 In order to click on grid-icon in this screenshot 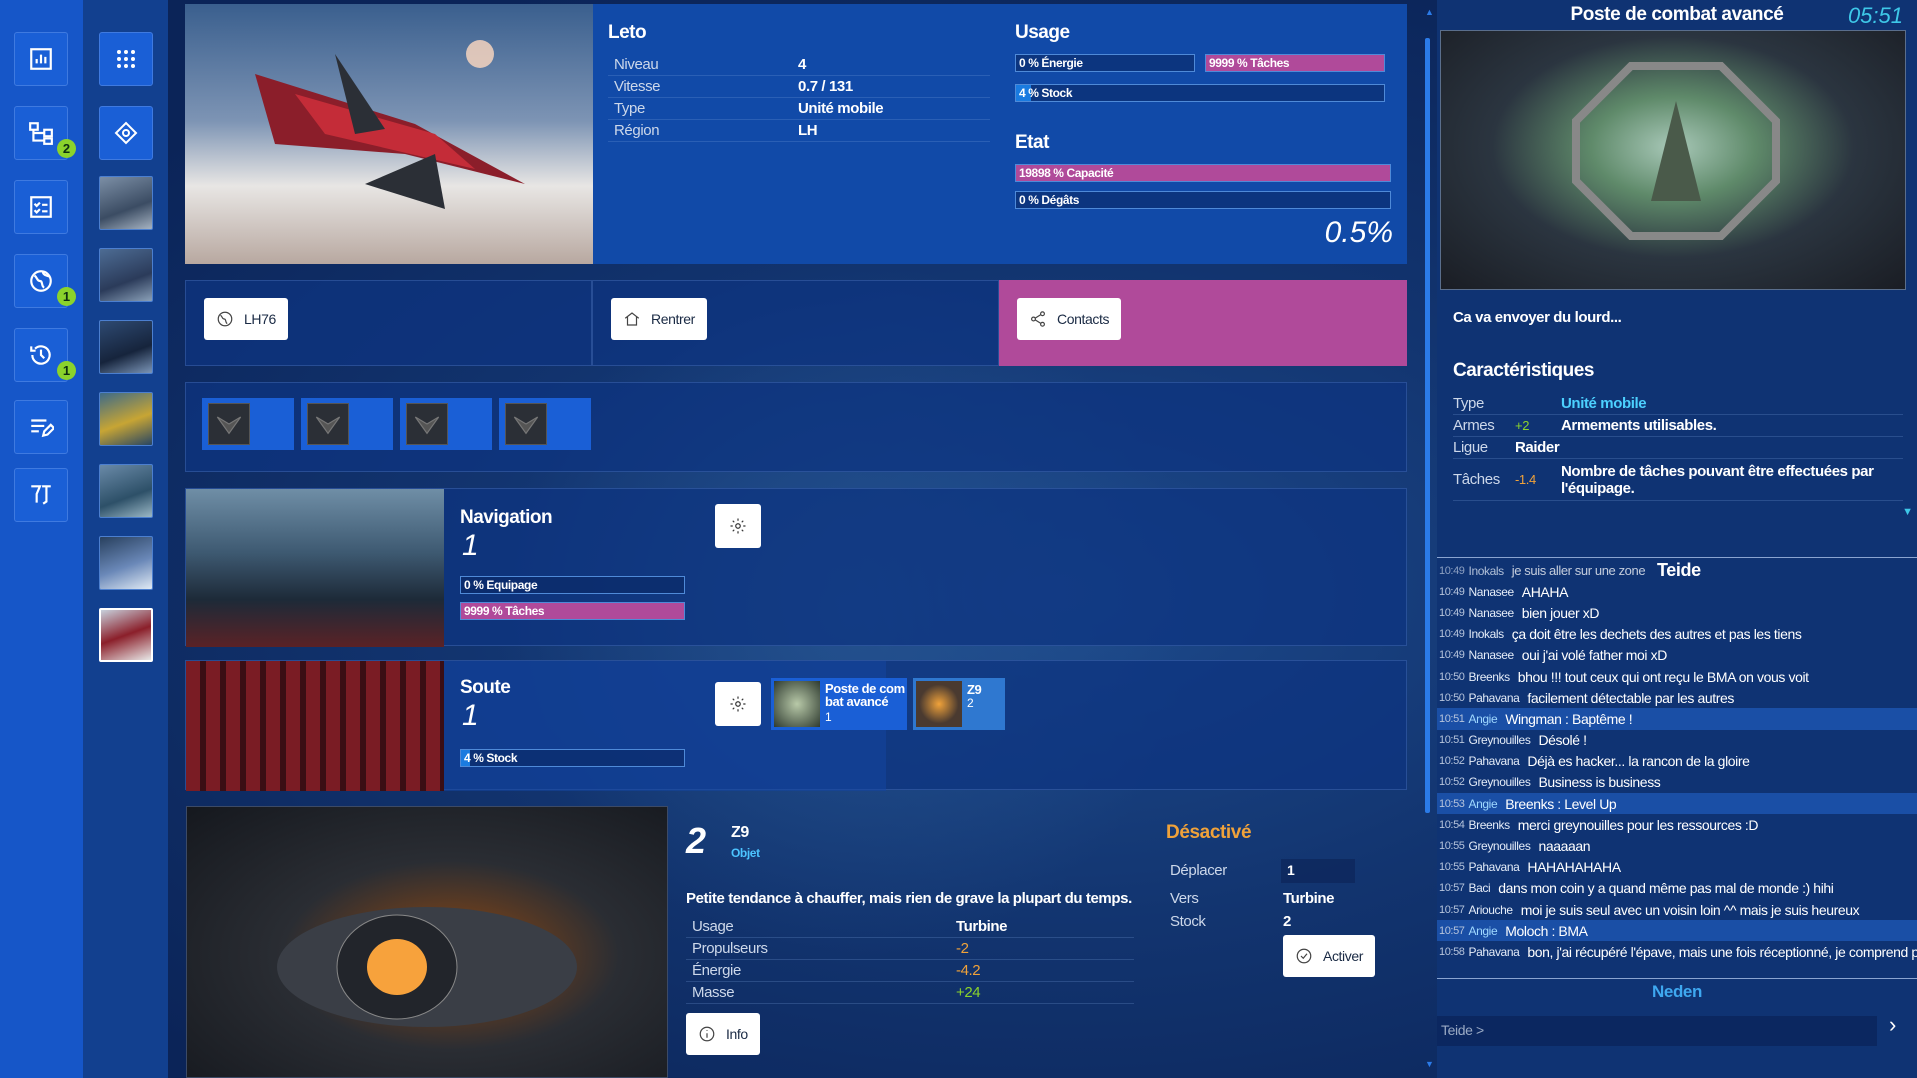, I will do `click(126, 59)`.